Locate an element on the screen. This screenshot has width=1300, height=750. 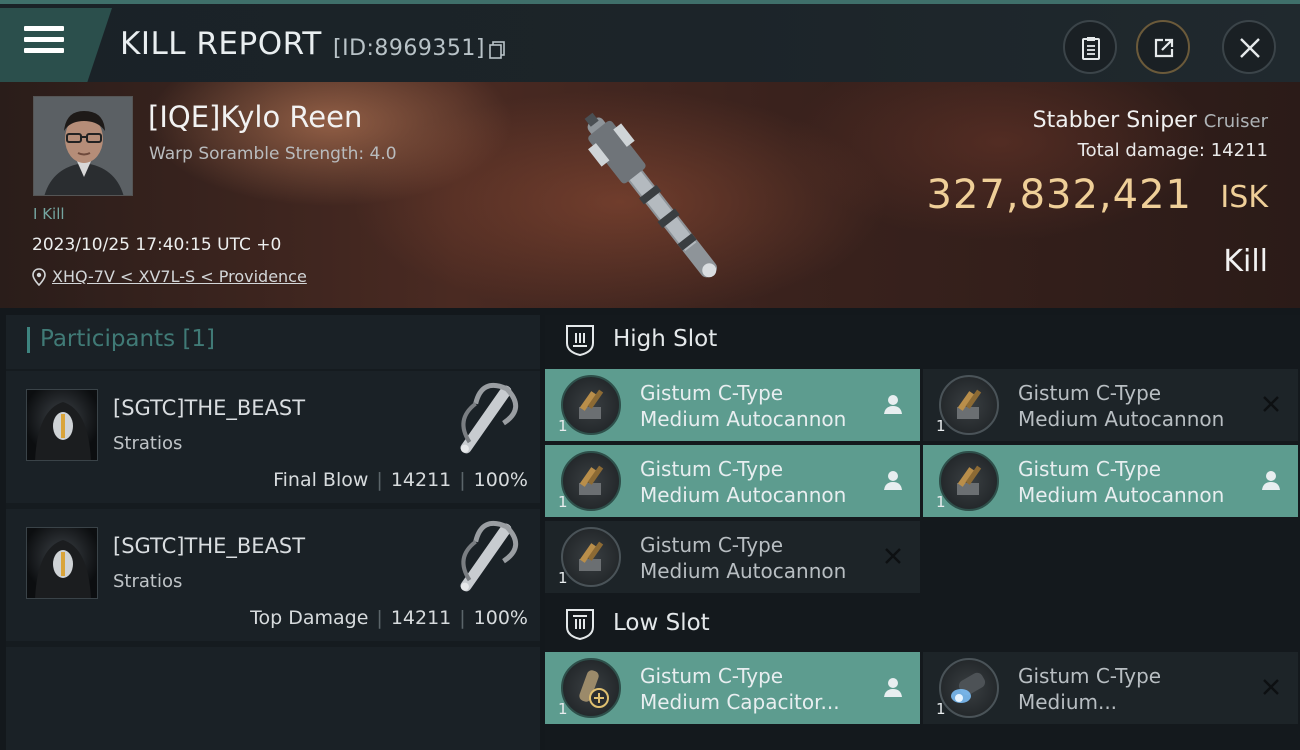
low-slot-title: Low Slot is located at coordinates (661, 623).